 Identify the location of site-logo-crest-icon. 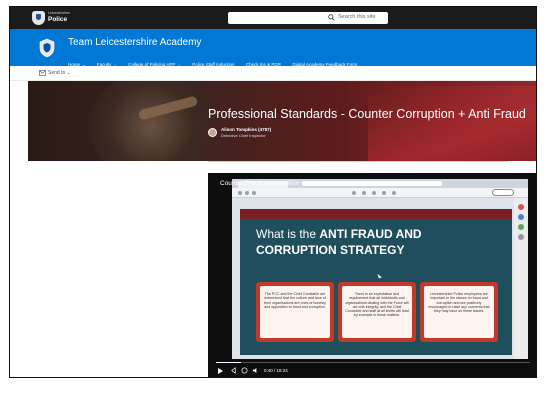
(47, 48).